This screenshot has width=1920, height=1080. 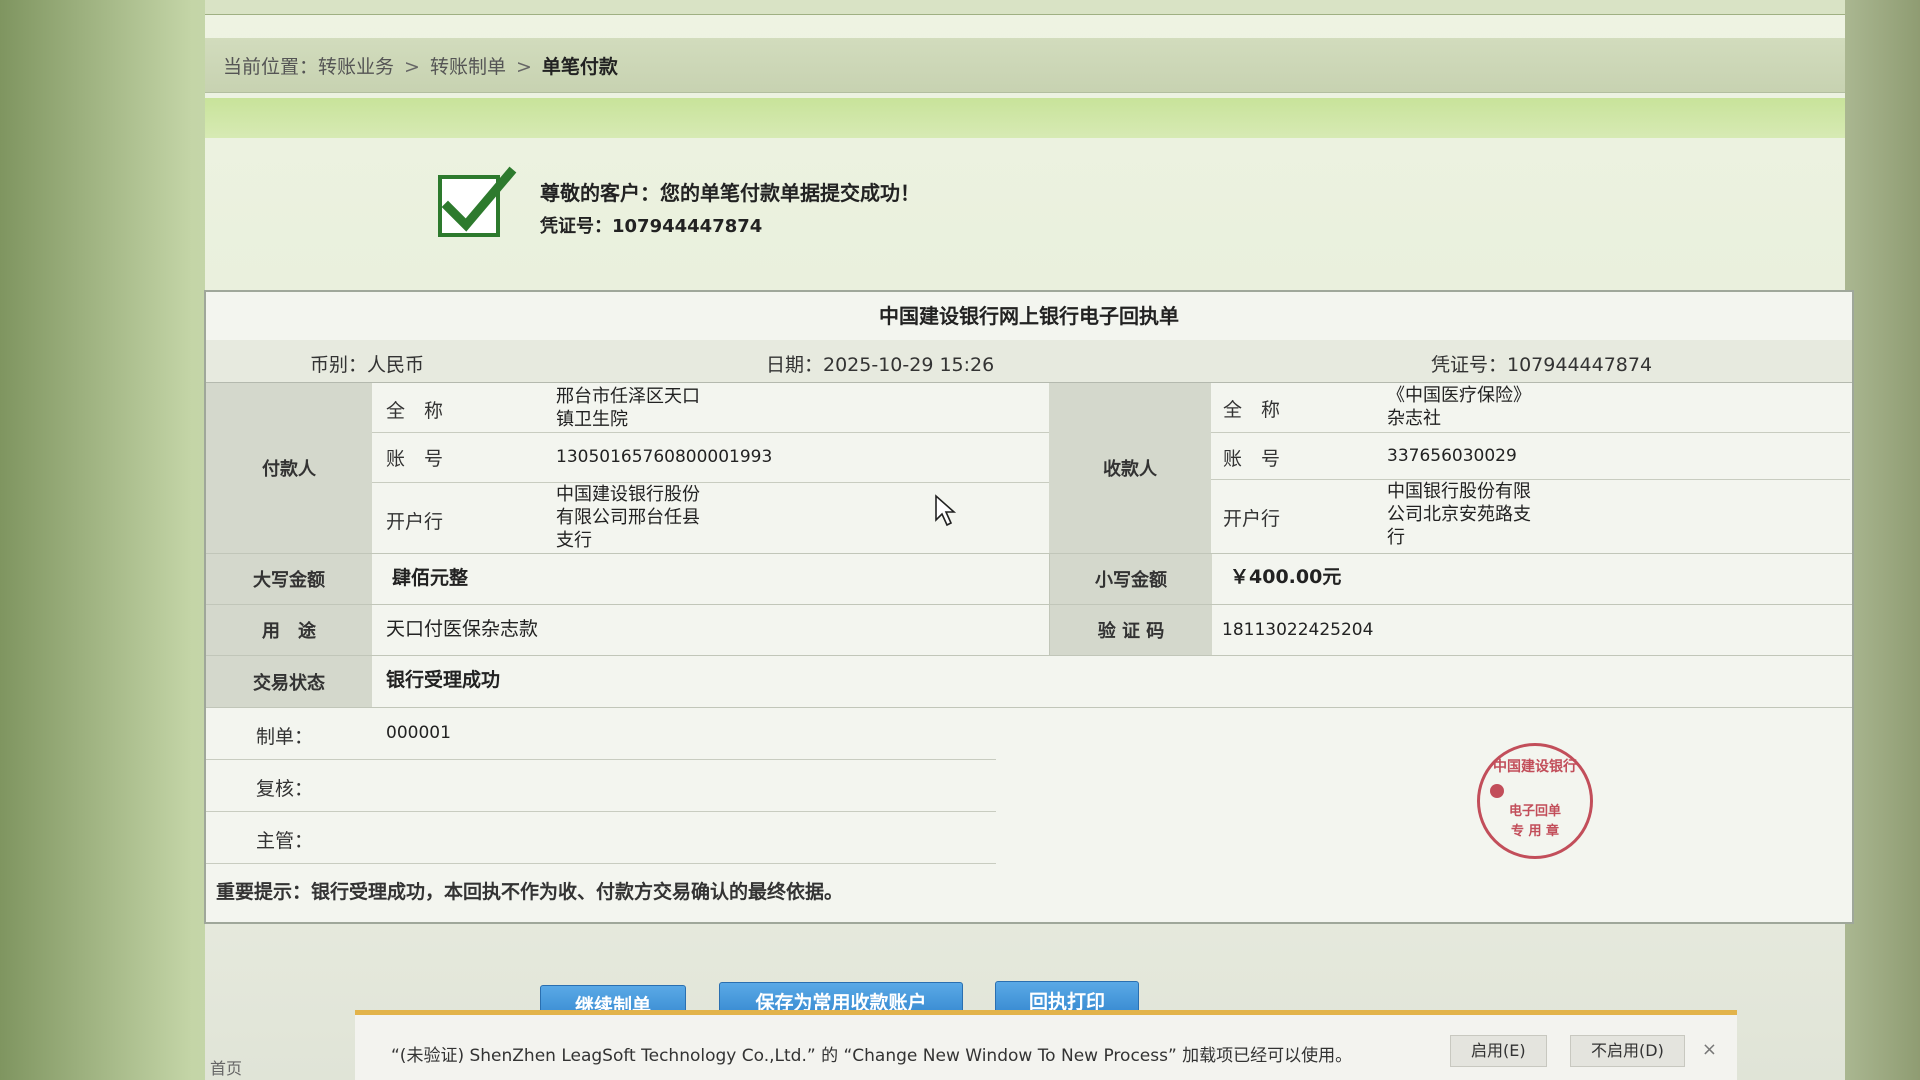 What do you see at coordinates (285, 841) in the screenshot?
I see `supervisor-label: 主管：` at bounding box center [285, 841].